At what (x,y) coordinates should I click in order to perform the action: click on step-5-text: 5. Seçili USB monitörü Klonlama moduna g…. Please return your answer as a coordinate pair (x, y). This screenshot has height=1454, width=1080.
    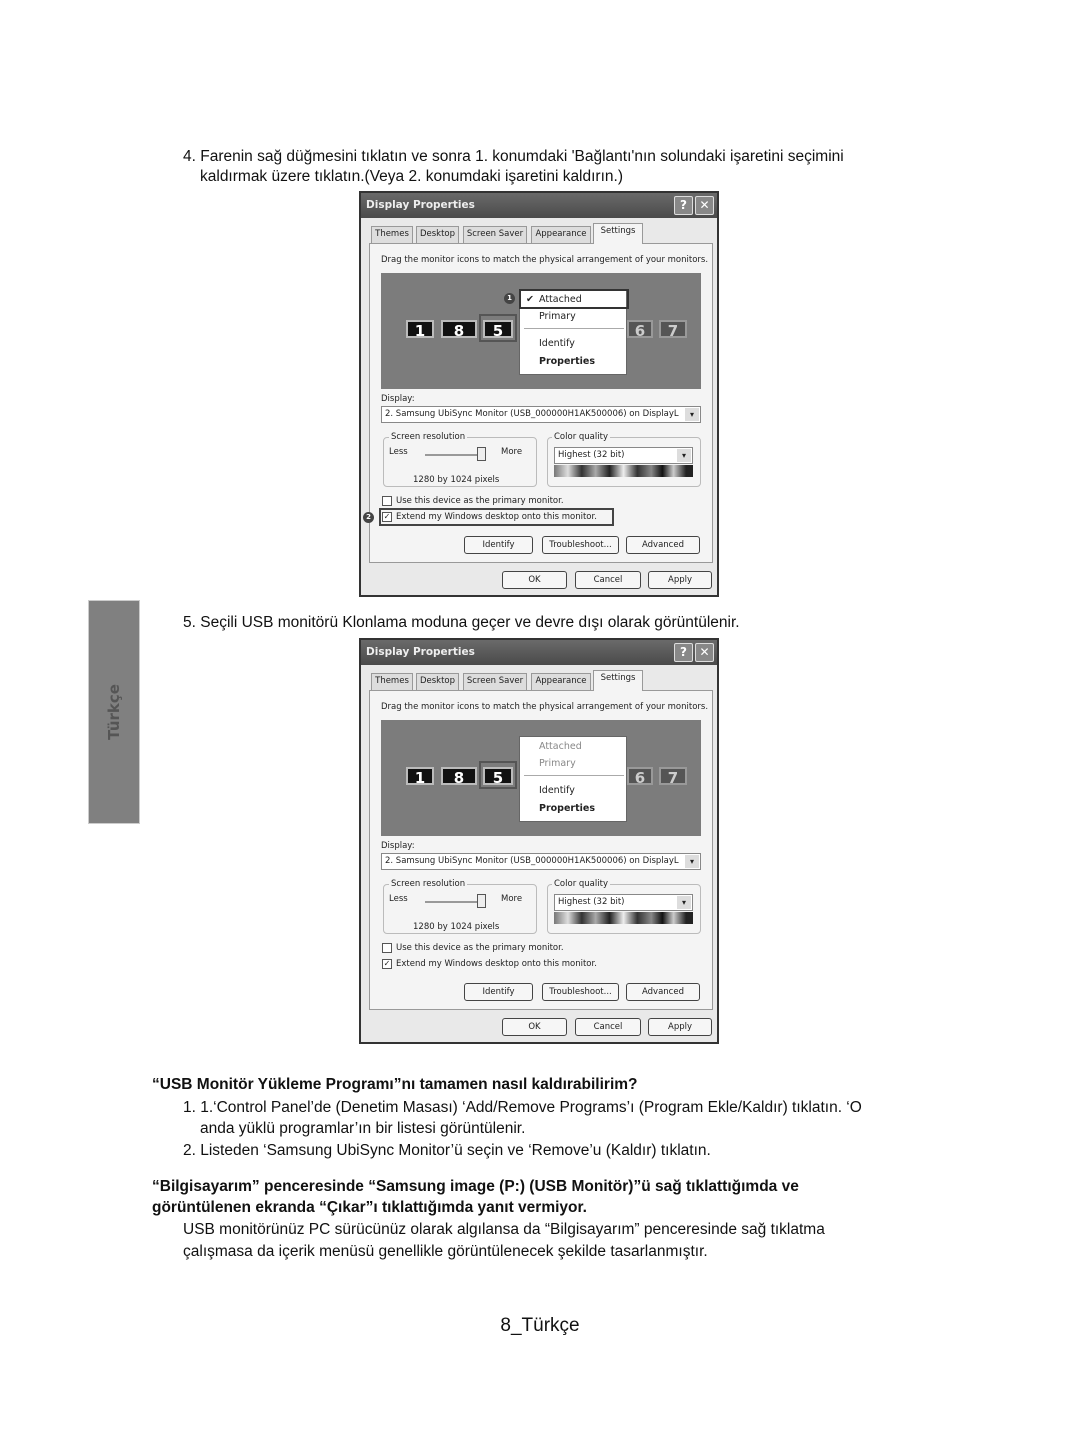
    Looking at the image, I should click on (461, 622).